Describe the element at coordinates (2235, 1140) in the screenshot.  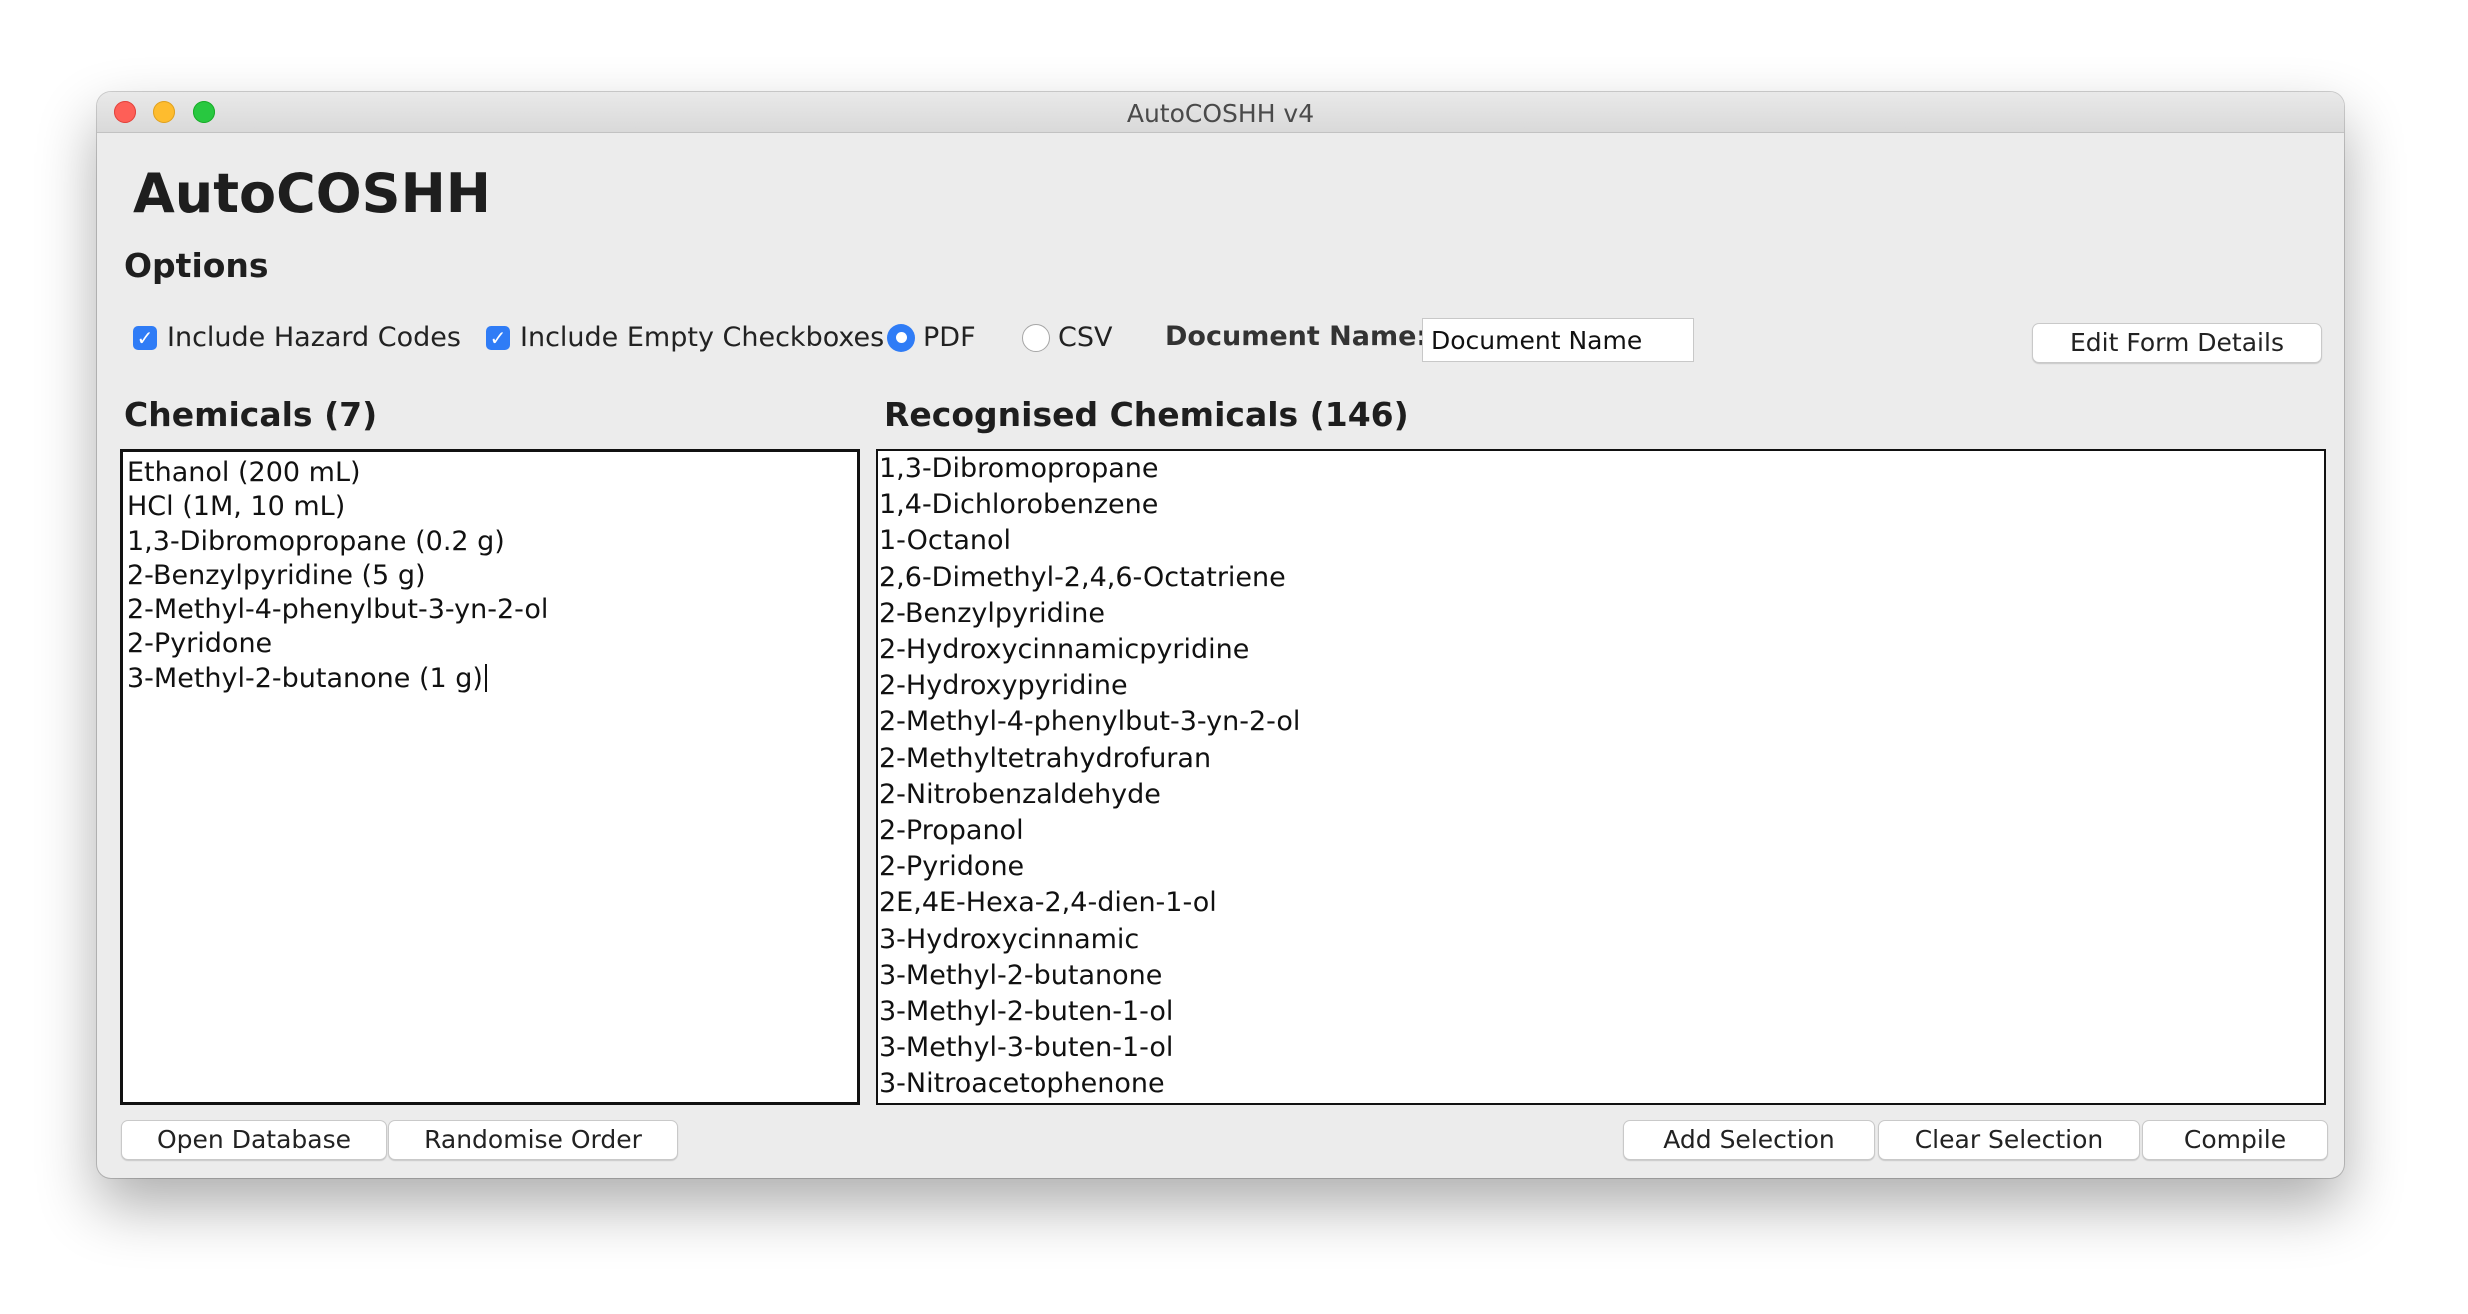
I see `compile-button: Compile` at that location.